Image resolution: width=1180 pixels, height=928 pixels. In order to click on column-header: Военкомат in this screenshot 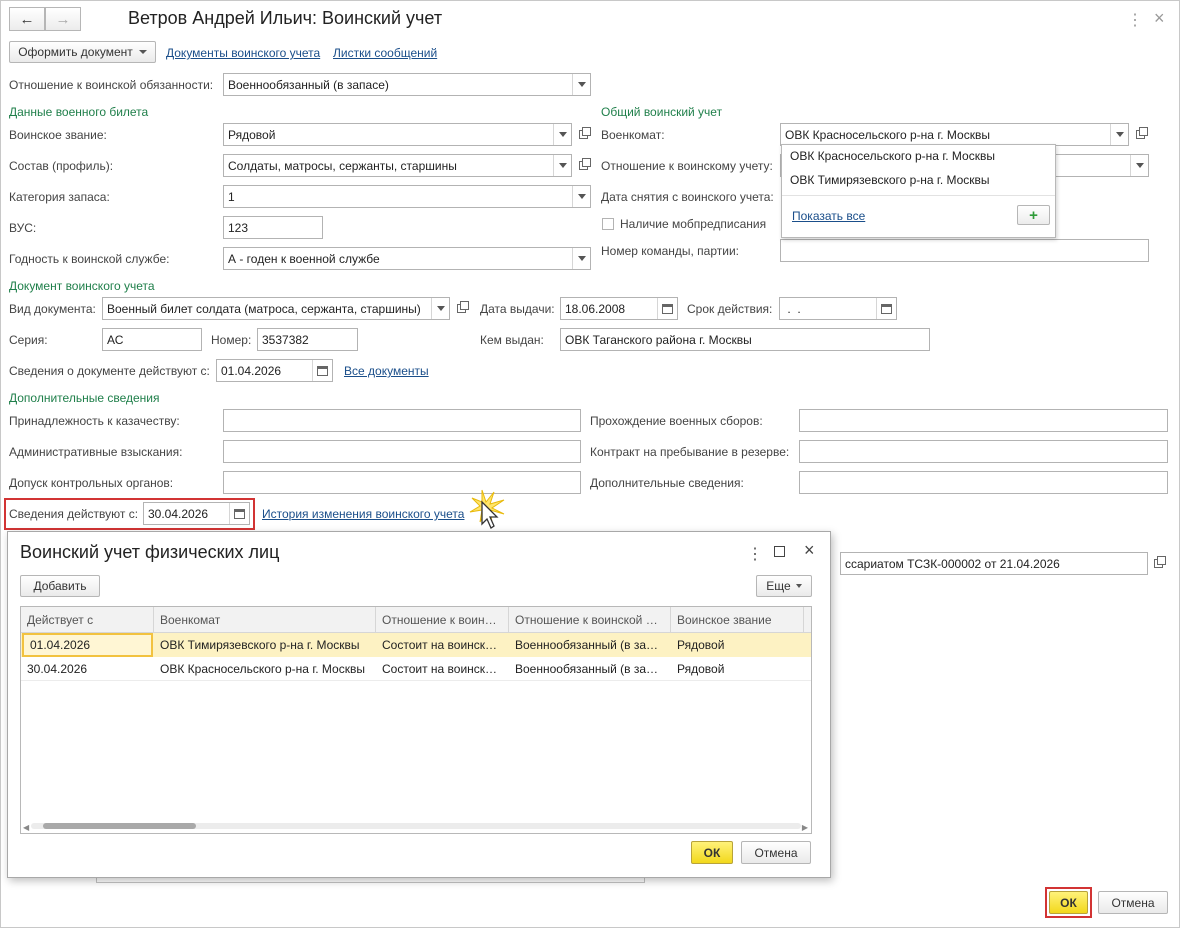, I will do `click(265, 620)`.